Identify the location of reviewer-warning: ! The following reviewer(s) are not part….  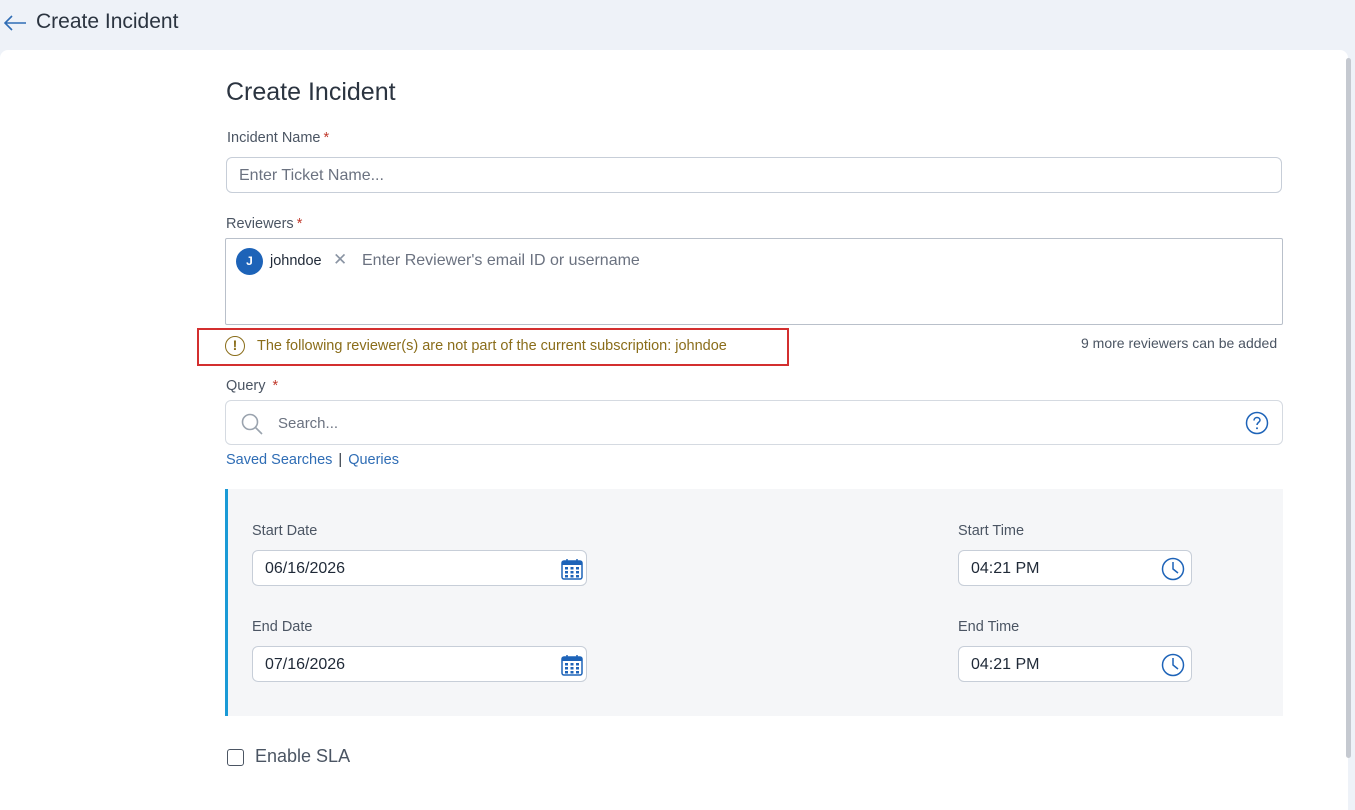
(493, 347).